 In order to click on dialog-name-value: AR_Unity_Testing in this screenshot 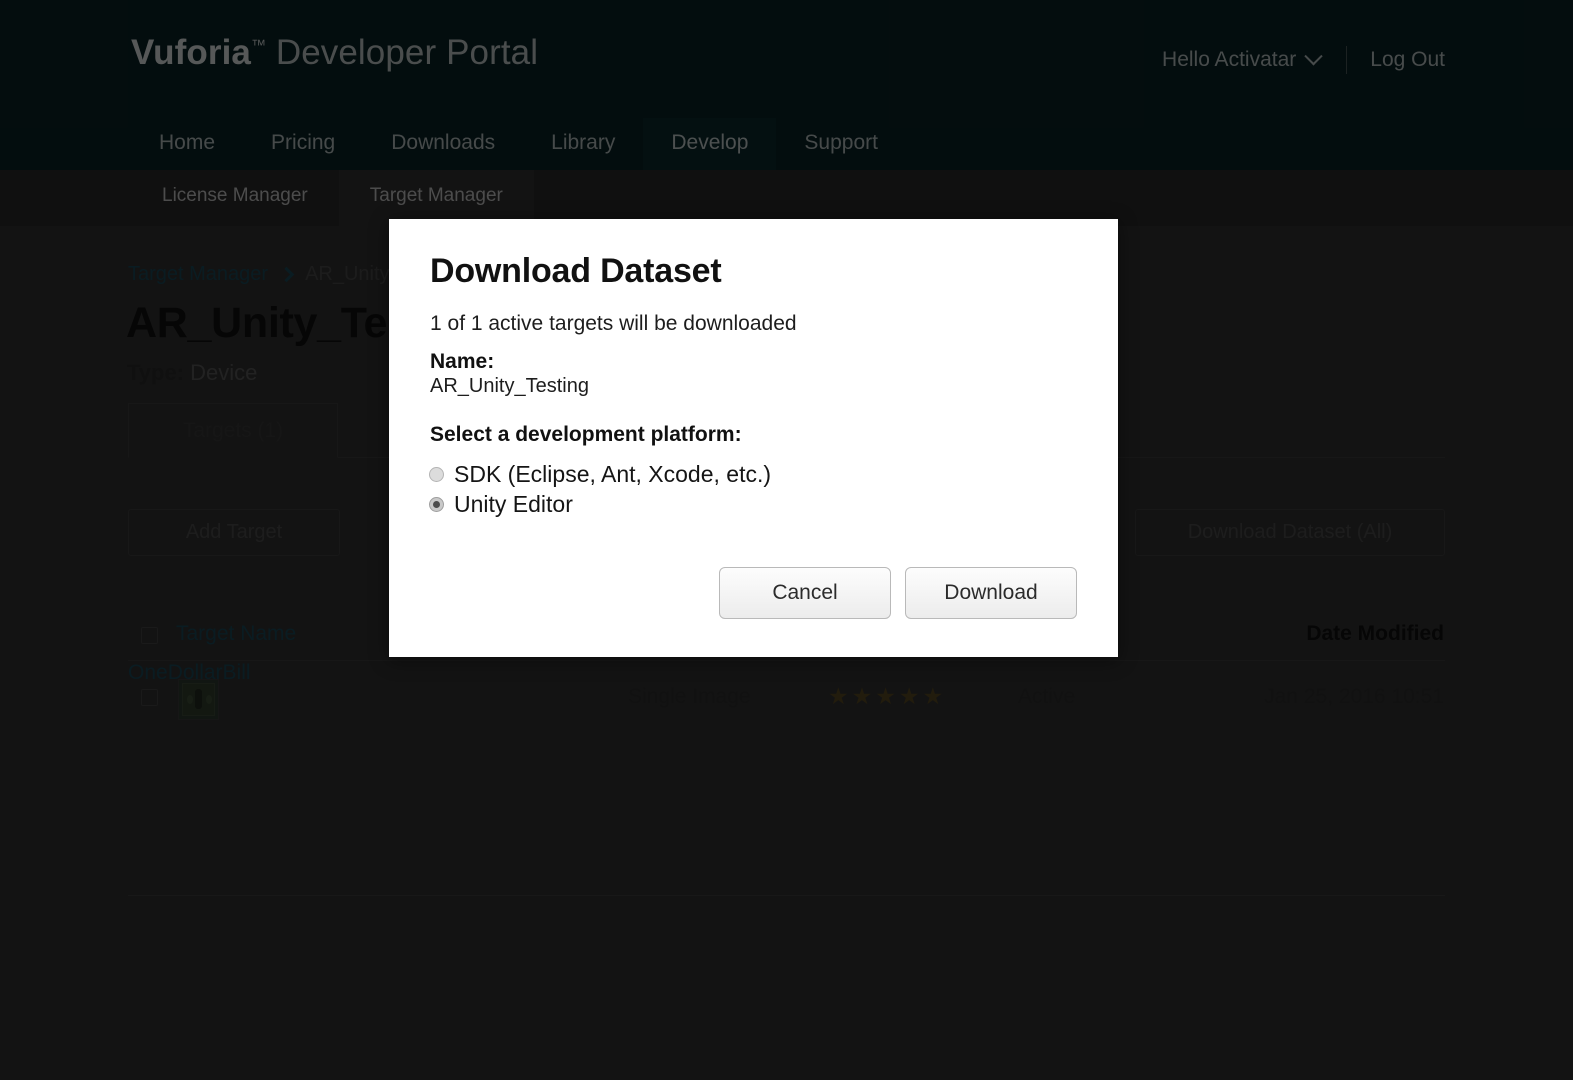, I will do `click(509, 386)`.